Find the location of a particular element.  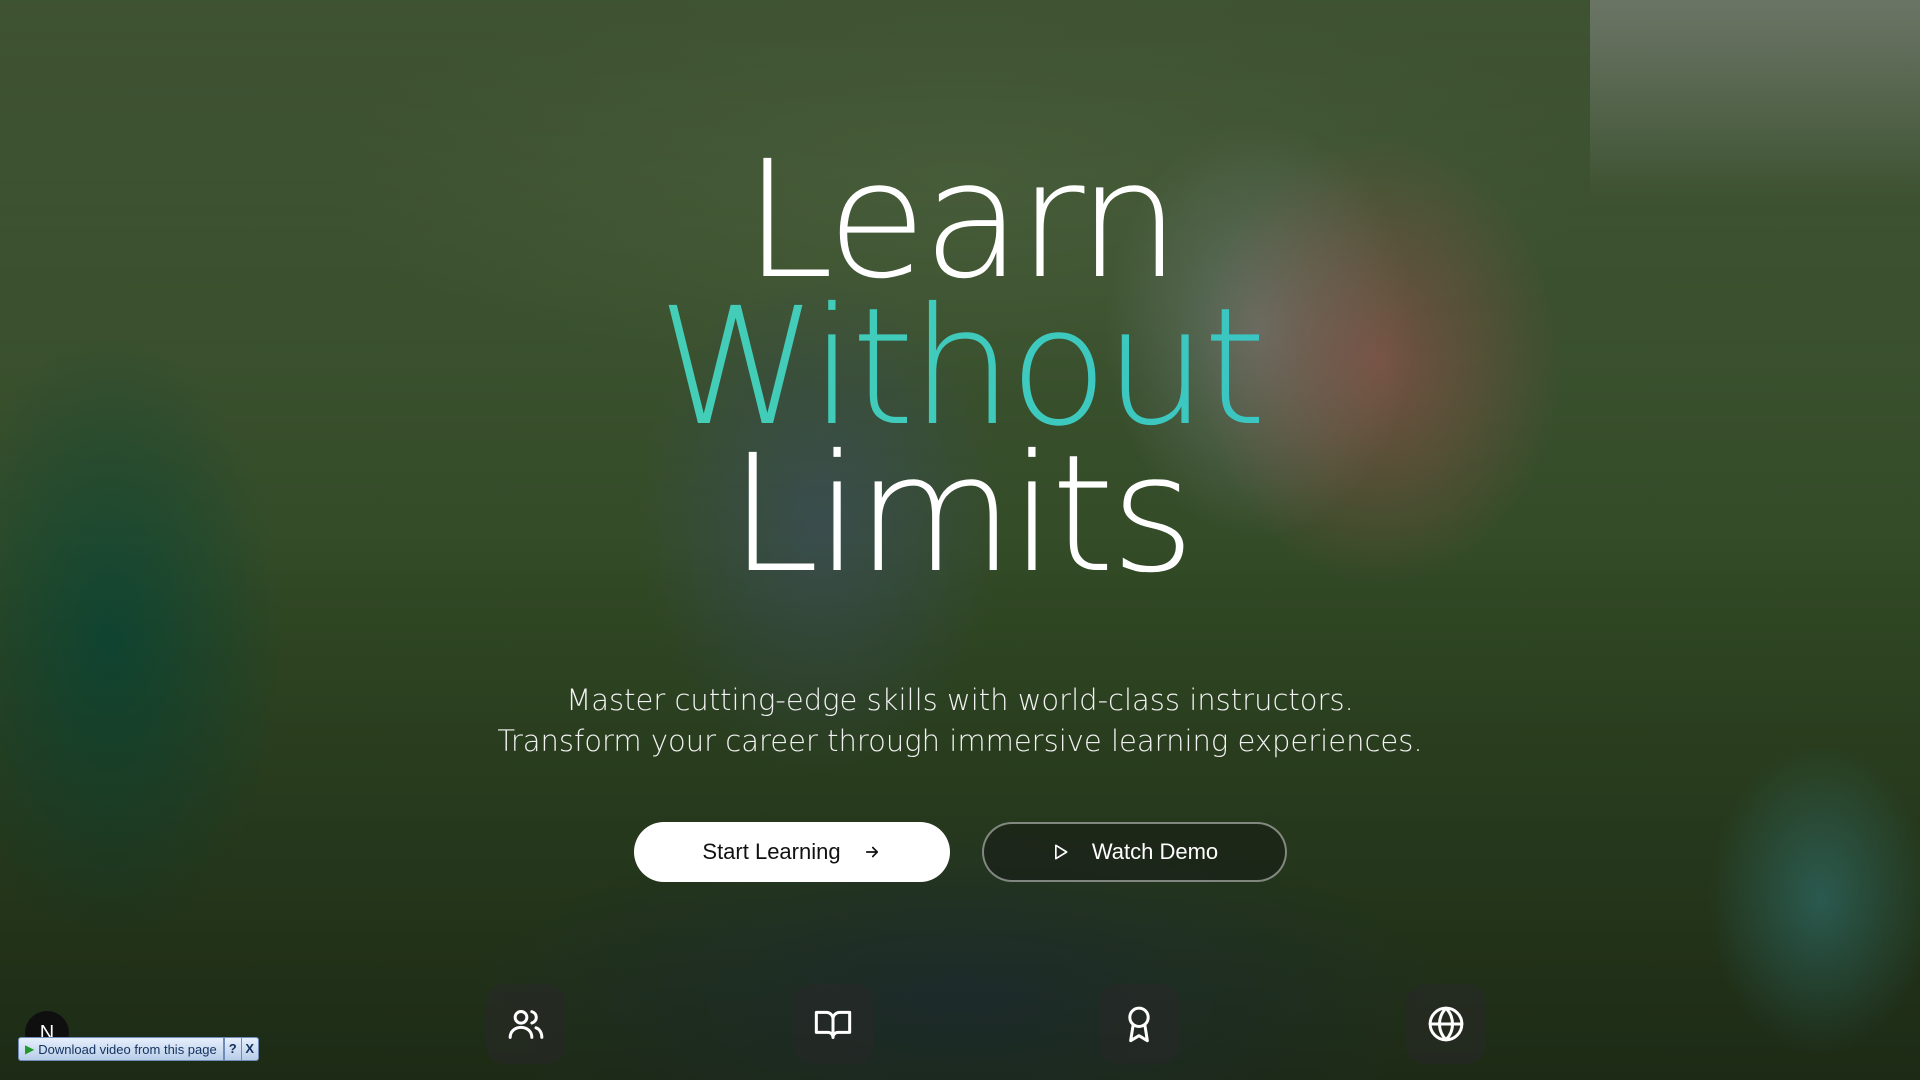

courses-feature-button is located at coordinates (832, 1024).